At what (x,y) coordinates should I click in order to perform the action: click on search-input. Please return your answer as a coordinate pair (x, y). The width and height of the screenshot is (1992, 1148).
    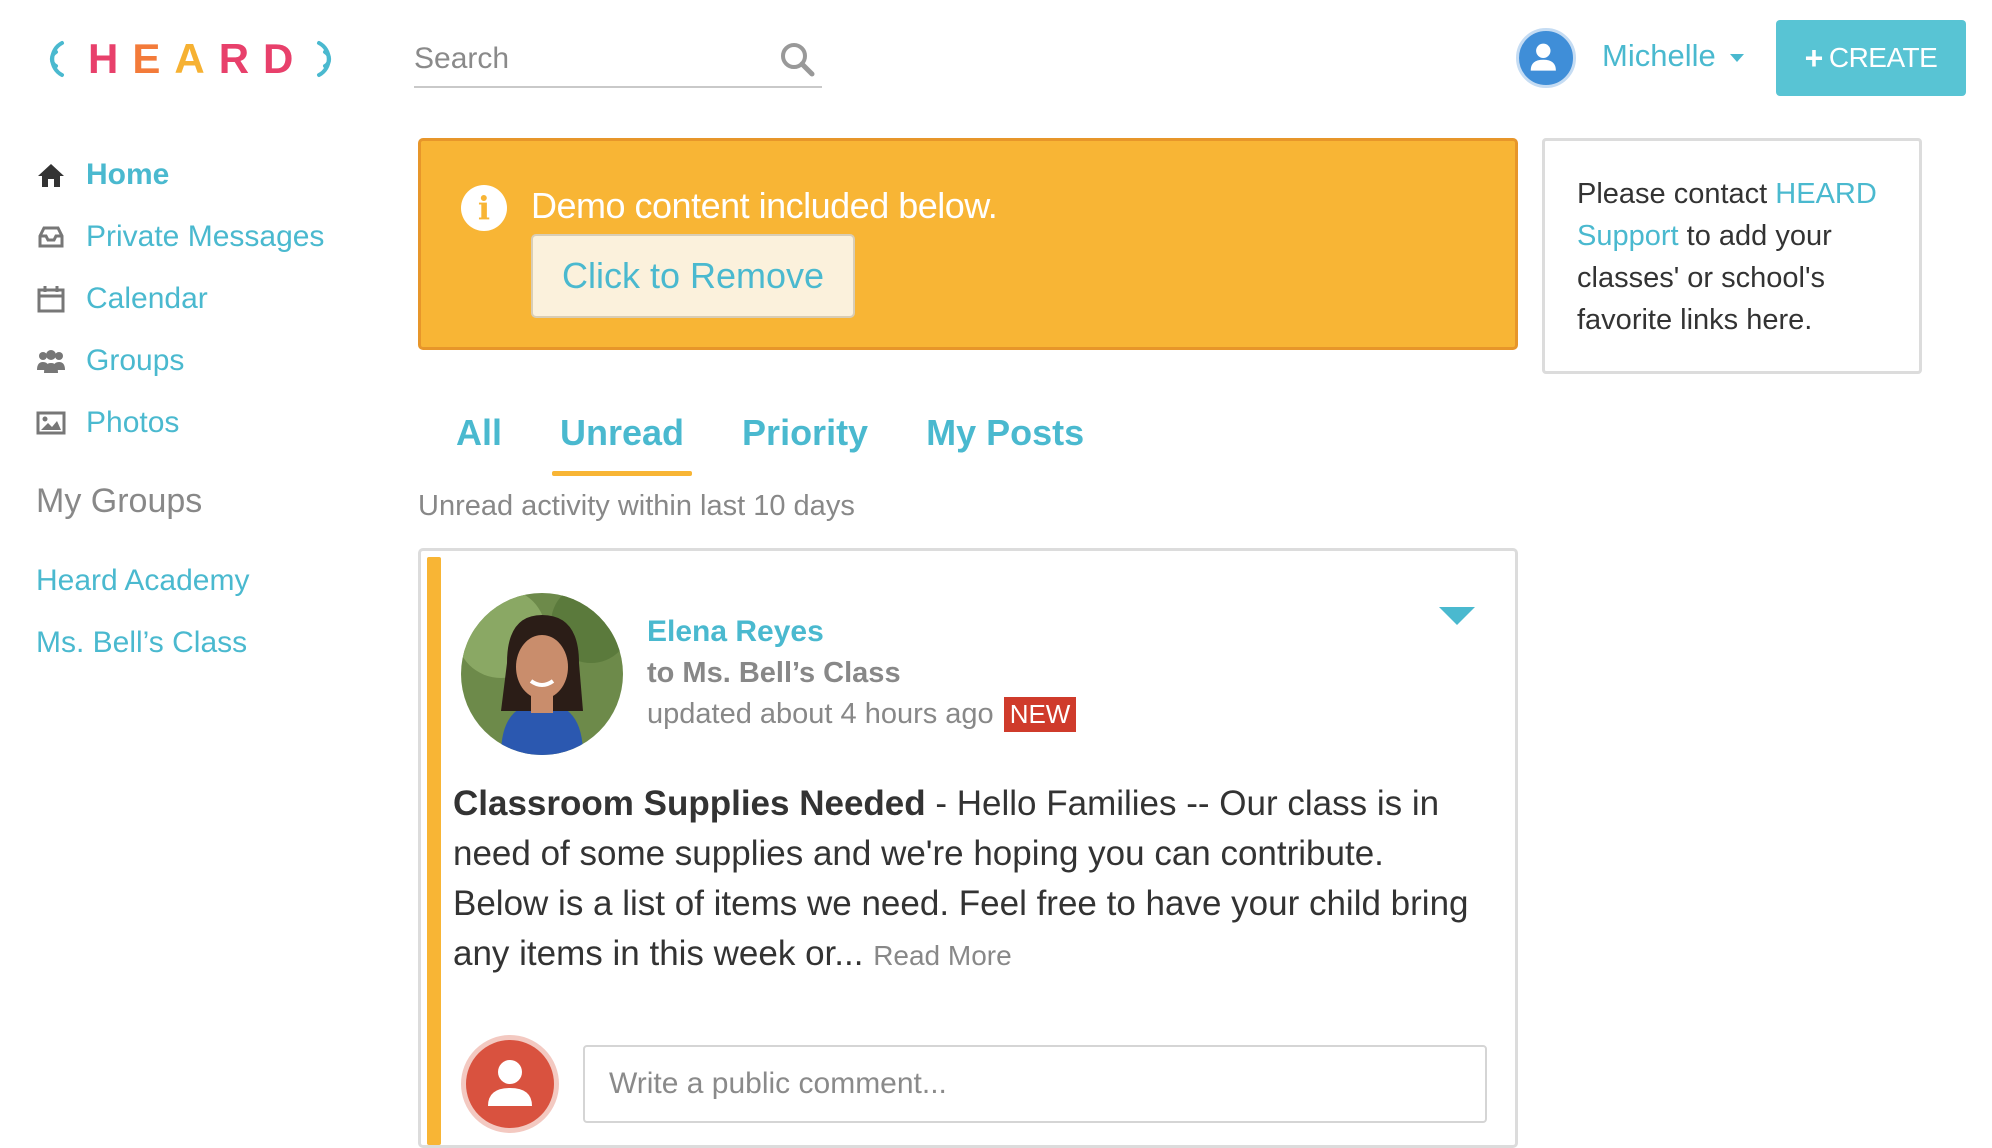
    Looking at the image, I should click on (584, 59).